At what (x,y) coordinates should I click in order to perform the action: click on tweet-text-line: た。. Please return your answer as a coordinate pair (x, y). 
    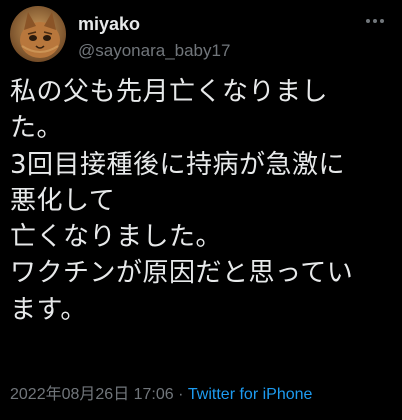
    Looking at the image, I should click on (37, 128).